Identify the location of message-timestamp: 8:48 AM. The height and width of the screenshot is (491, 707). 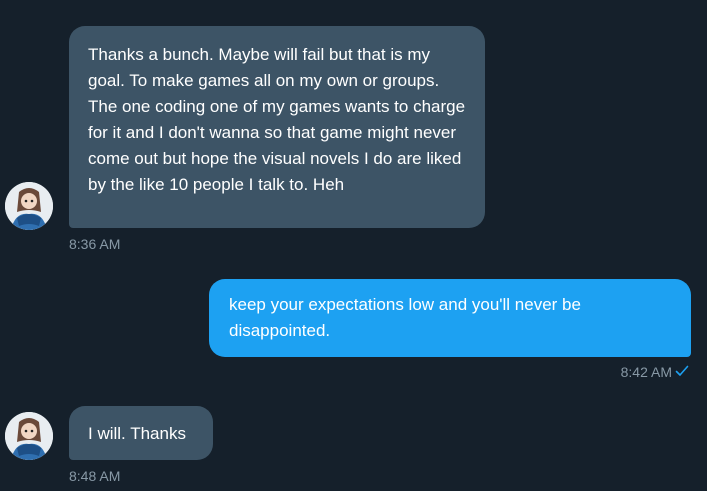
(95, 476).